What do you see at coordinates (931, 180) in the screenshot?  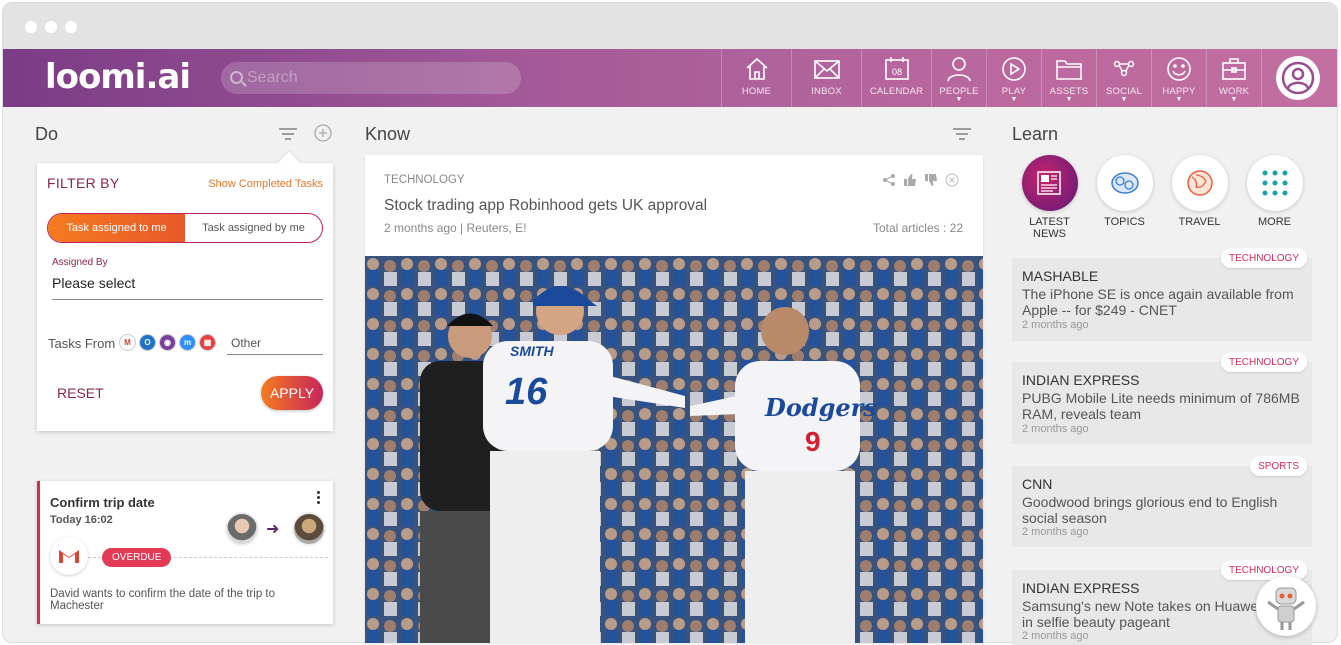 I see `thumbs-down-icon` at bounding box center [931, 180].